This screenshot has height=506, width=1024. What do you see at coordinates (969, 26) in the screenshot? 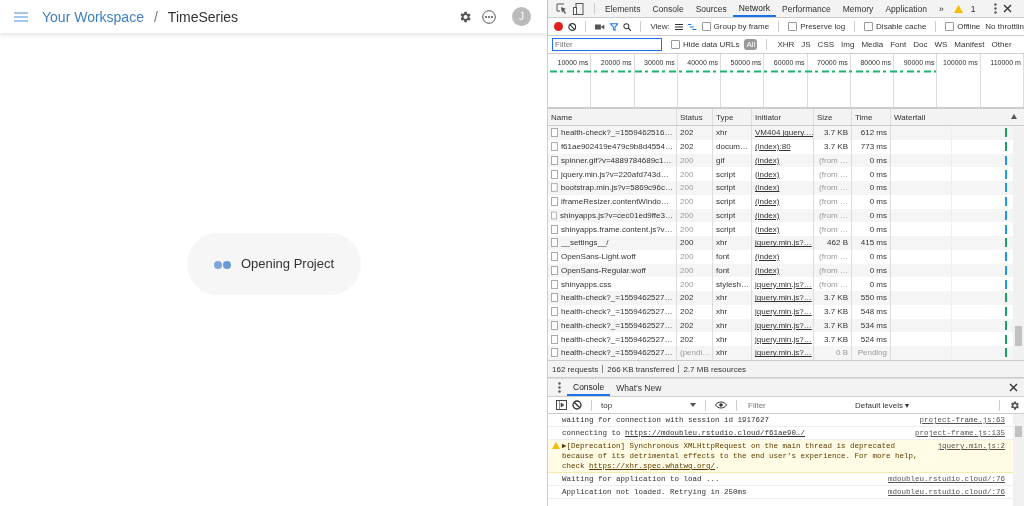
I see `checkbox-label: Offline` at bounding box center [969, 26].